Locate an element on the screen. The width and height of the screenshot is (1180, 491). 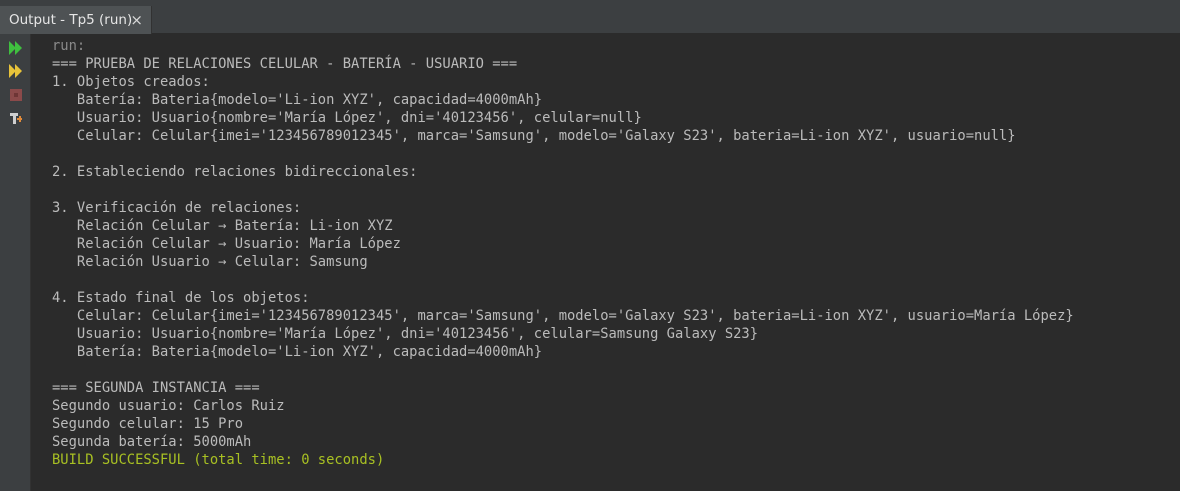
settings-button is located at coordinates (16, 118).